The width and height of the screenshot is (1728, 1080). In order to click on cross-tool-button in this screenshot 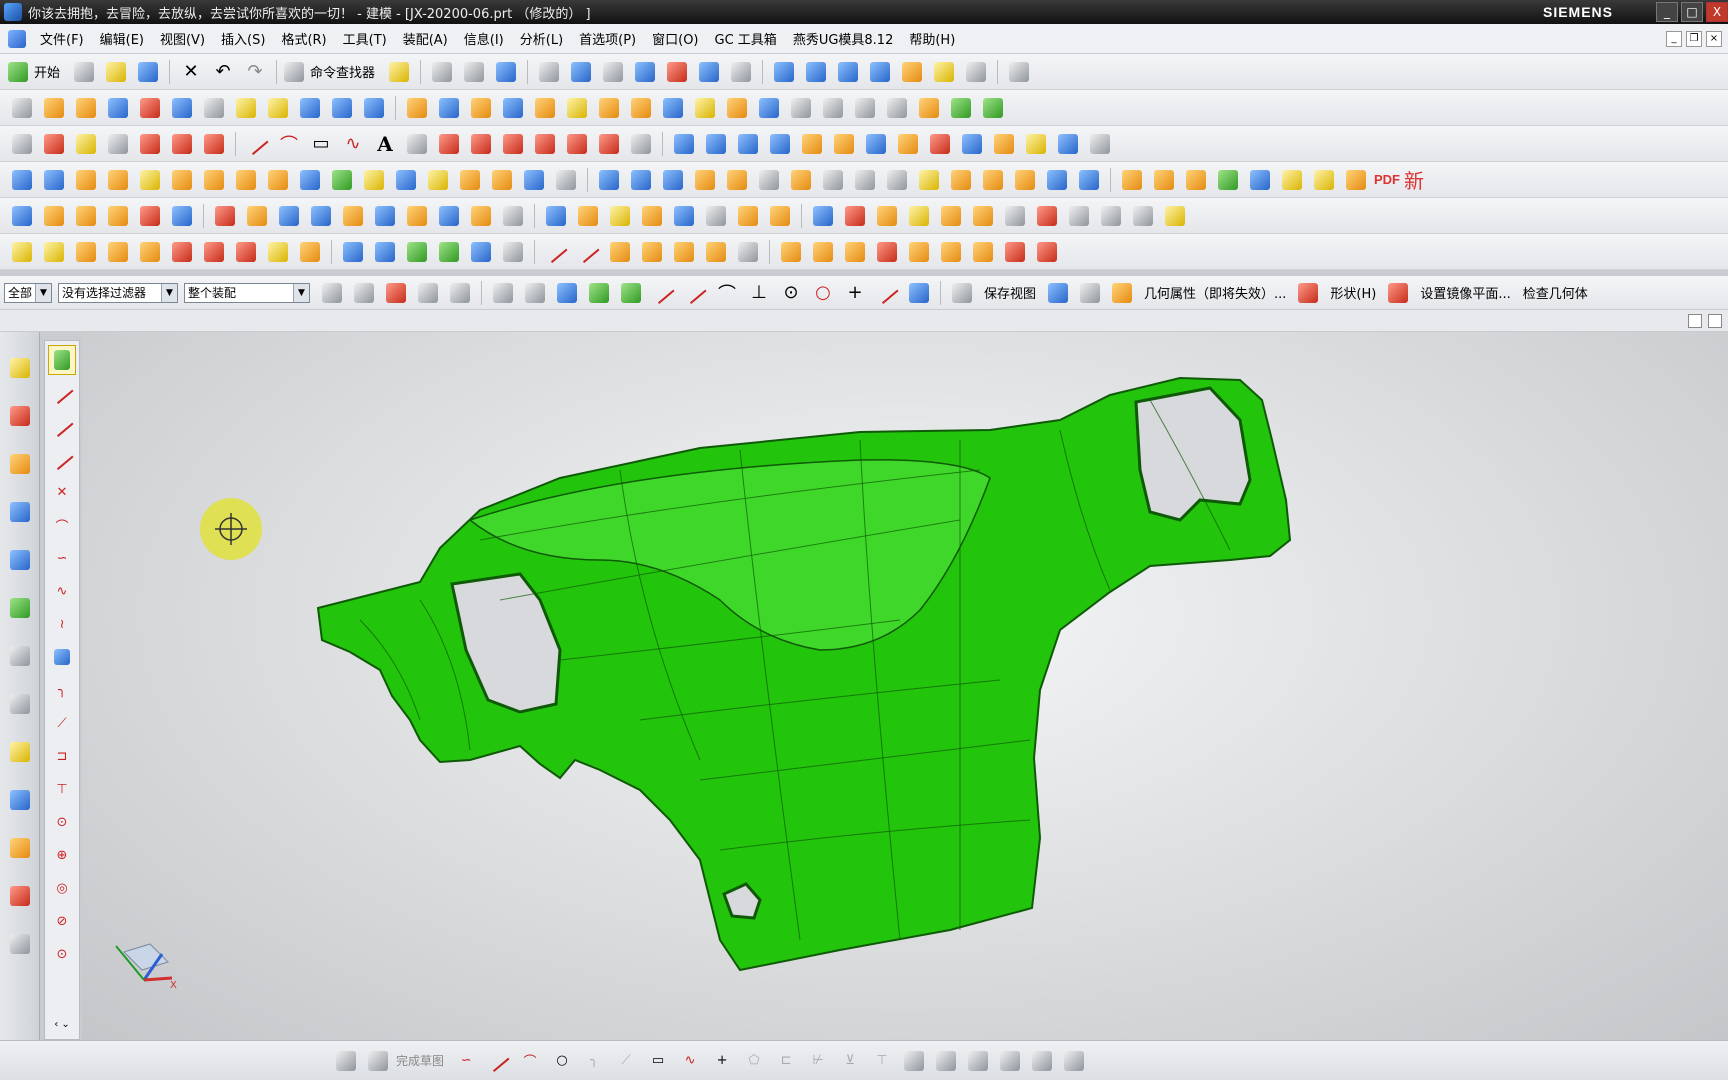, I will do `click(54, 216)`.